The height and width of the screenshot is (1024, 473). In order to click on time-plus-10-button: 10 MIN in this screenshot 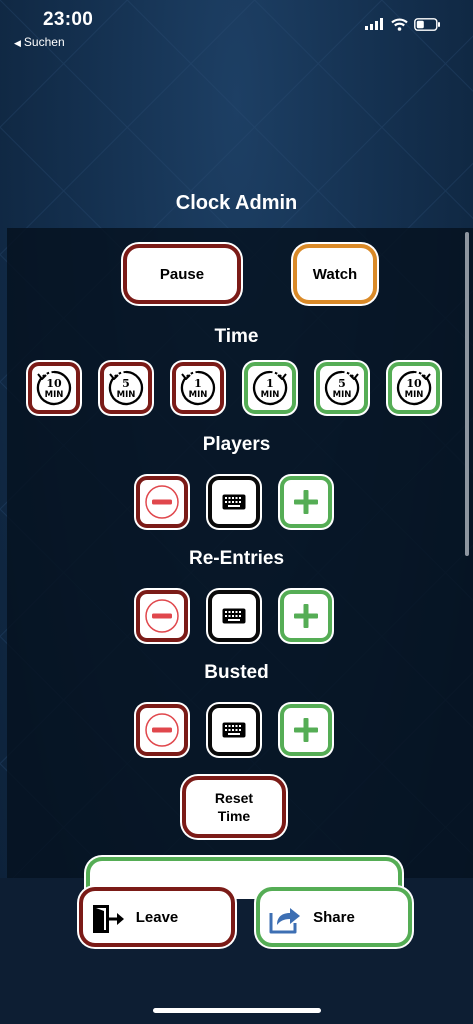, I will do `click(414, 388)`.